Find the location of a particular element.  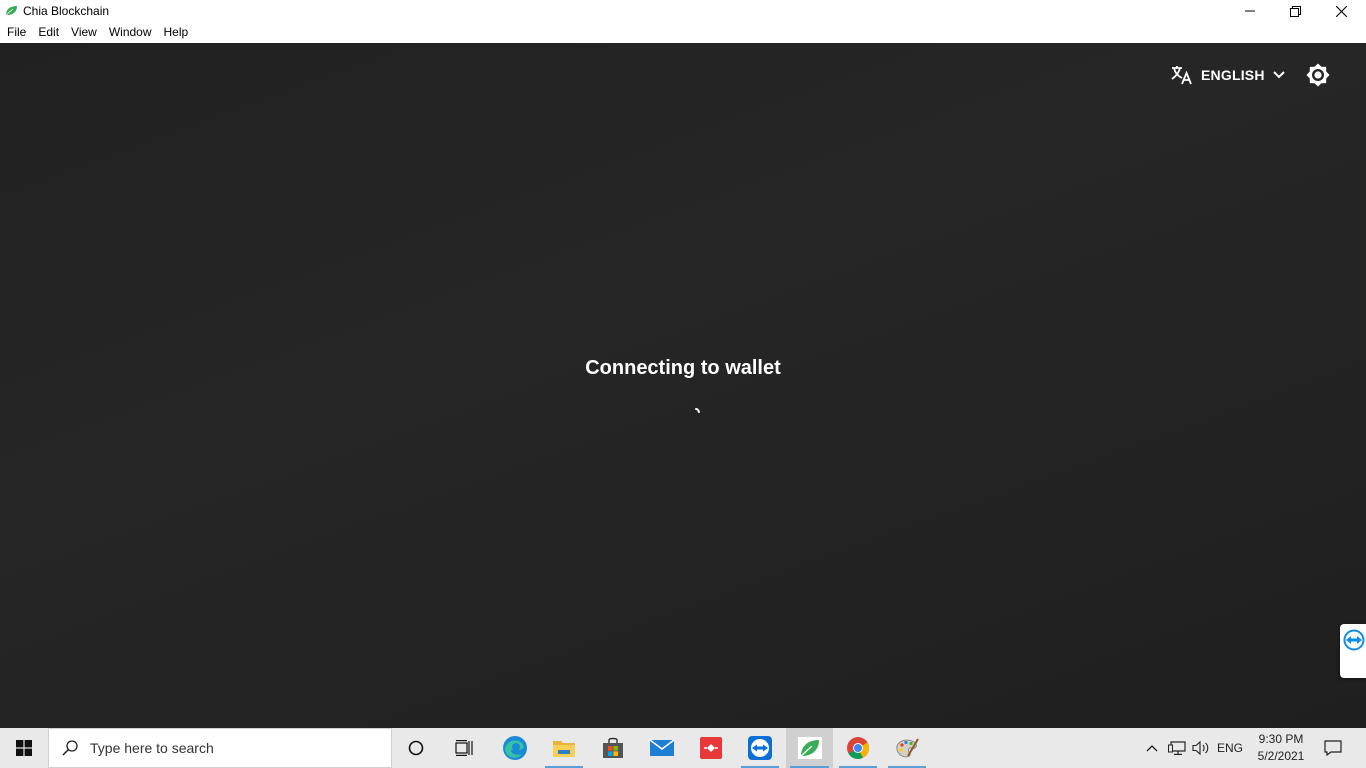

language-selector: ENGLISH is located at coordinates (1228, 75).